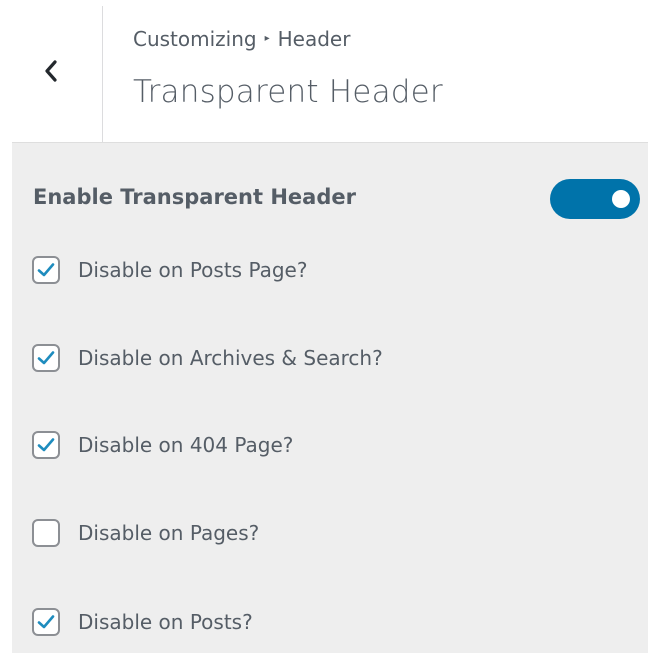  I want to click on breadcrumb-root: Customizing, so click(195, 39).